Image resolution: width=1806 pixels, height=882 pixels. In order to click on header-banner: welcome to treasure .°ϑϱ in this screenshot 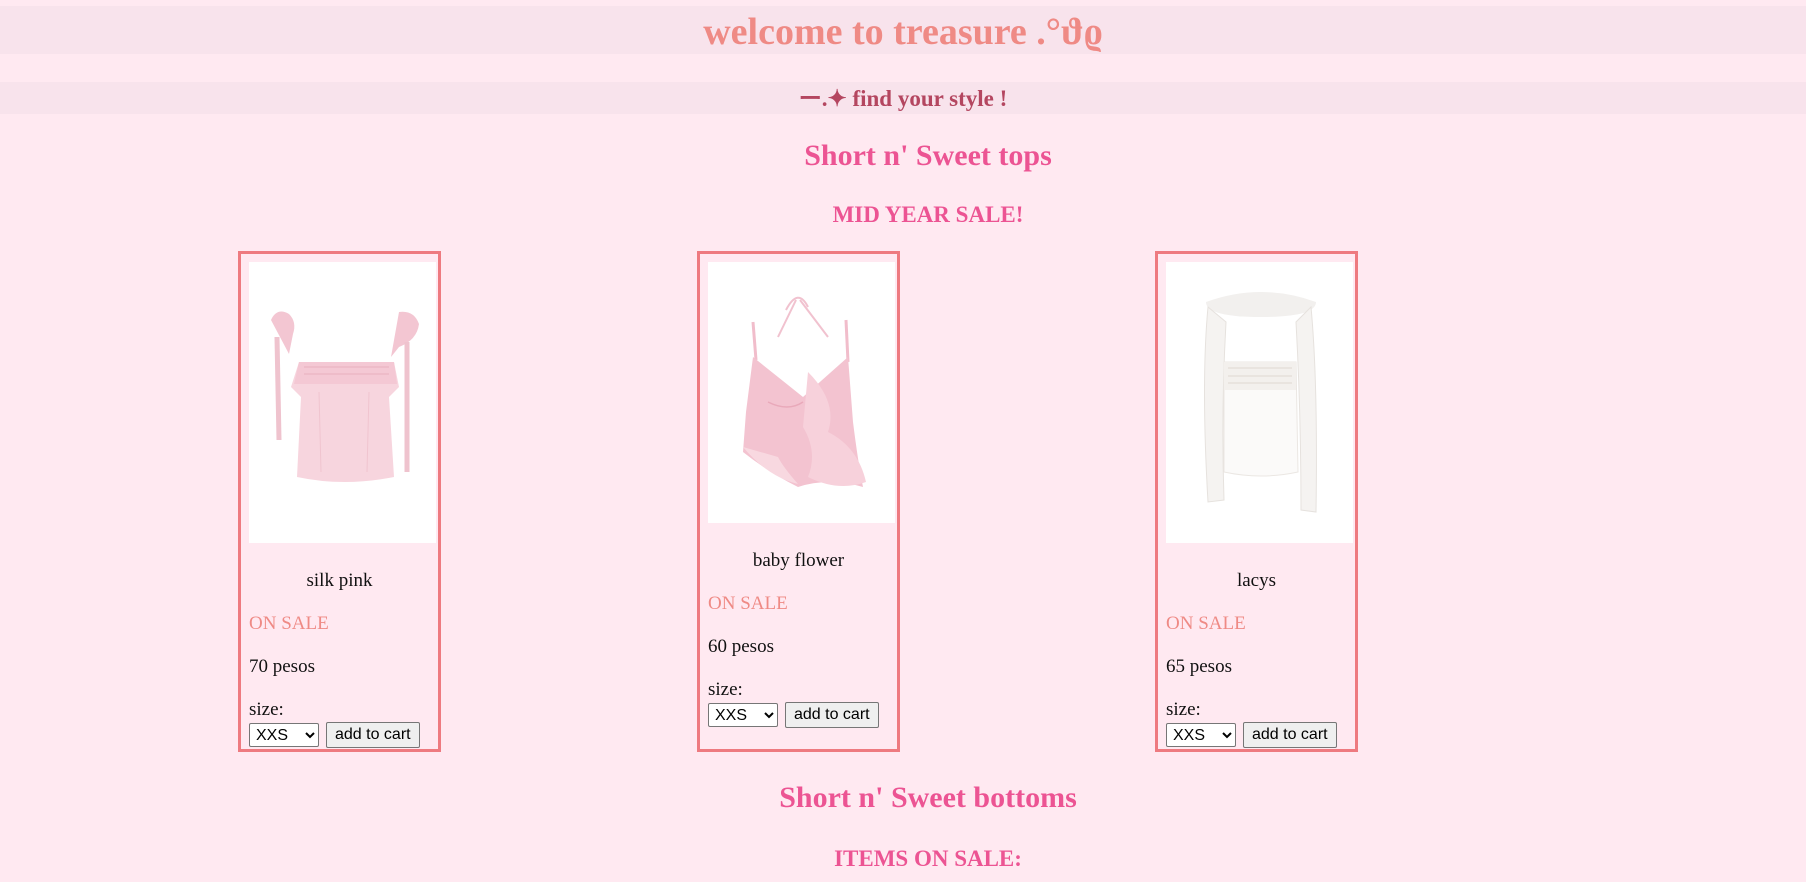, I will do `click(903, 30)`.